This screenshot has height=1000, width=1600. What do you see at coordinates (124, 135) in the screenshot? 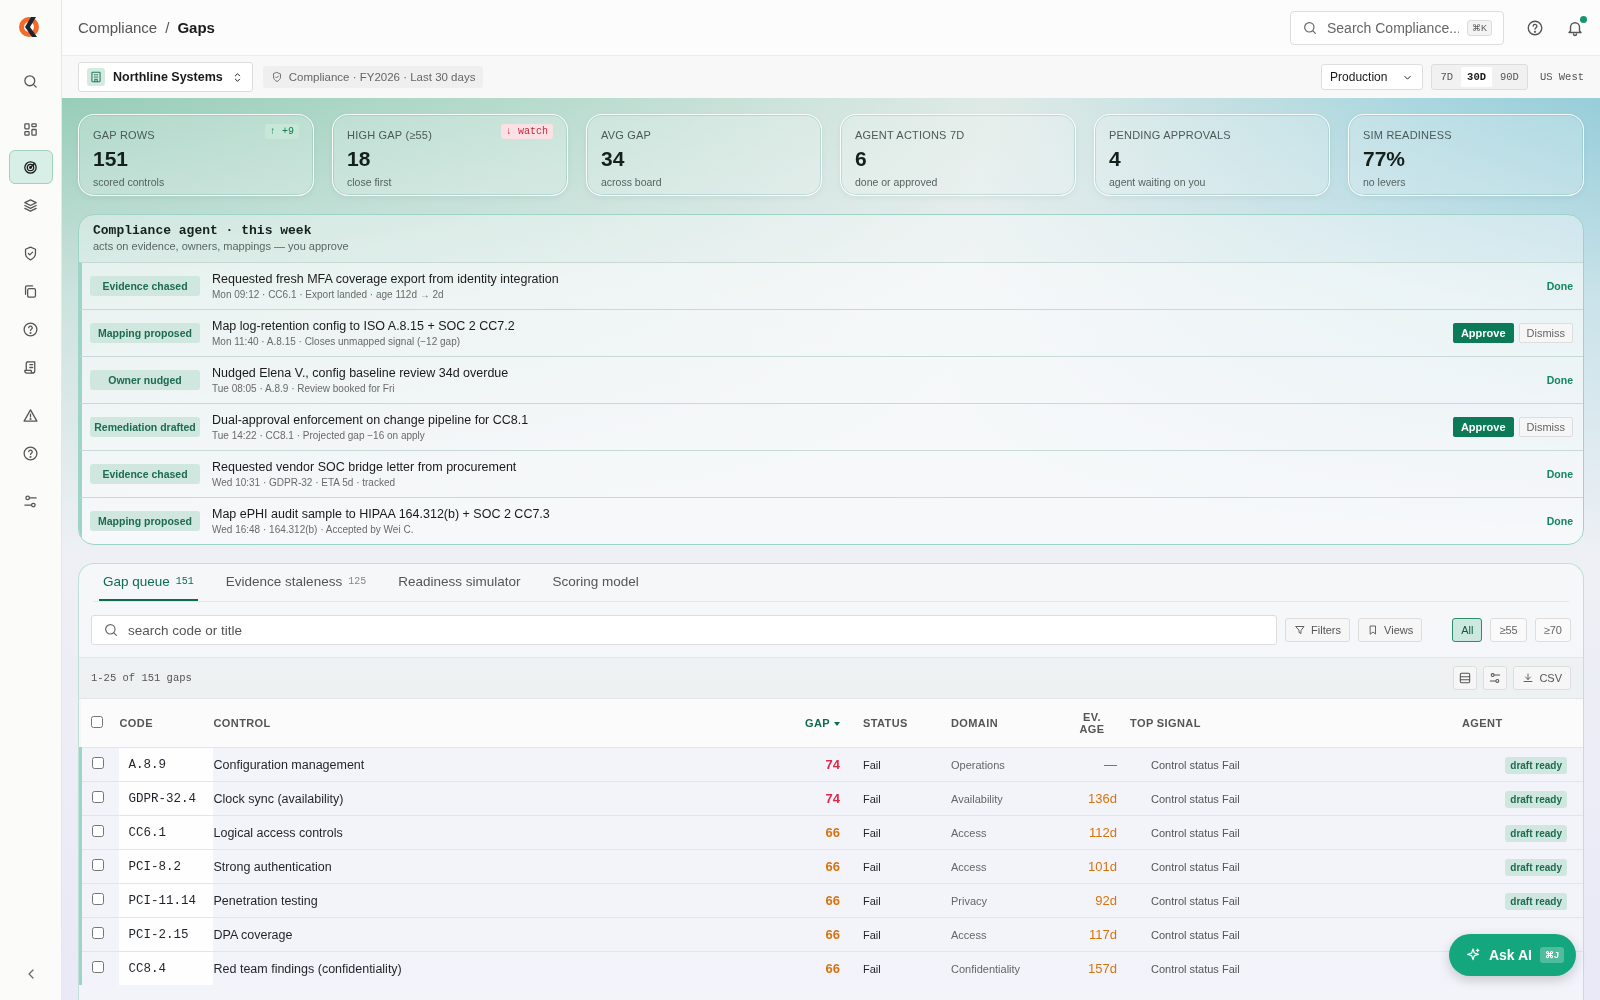
I see `kpi-label: GAP ROWS` at bounding box center [124, 135].